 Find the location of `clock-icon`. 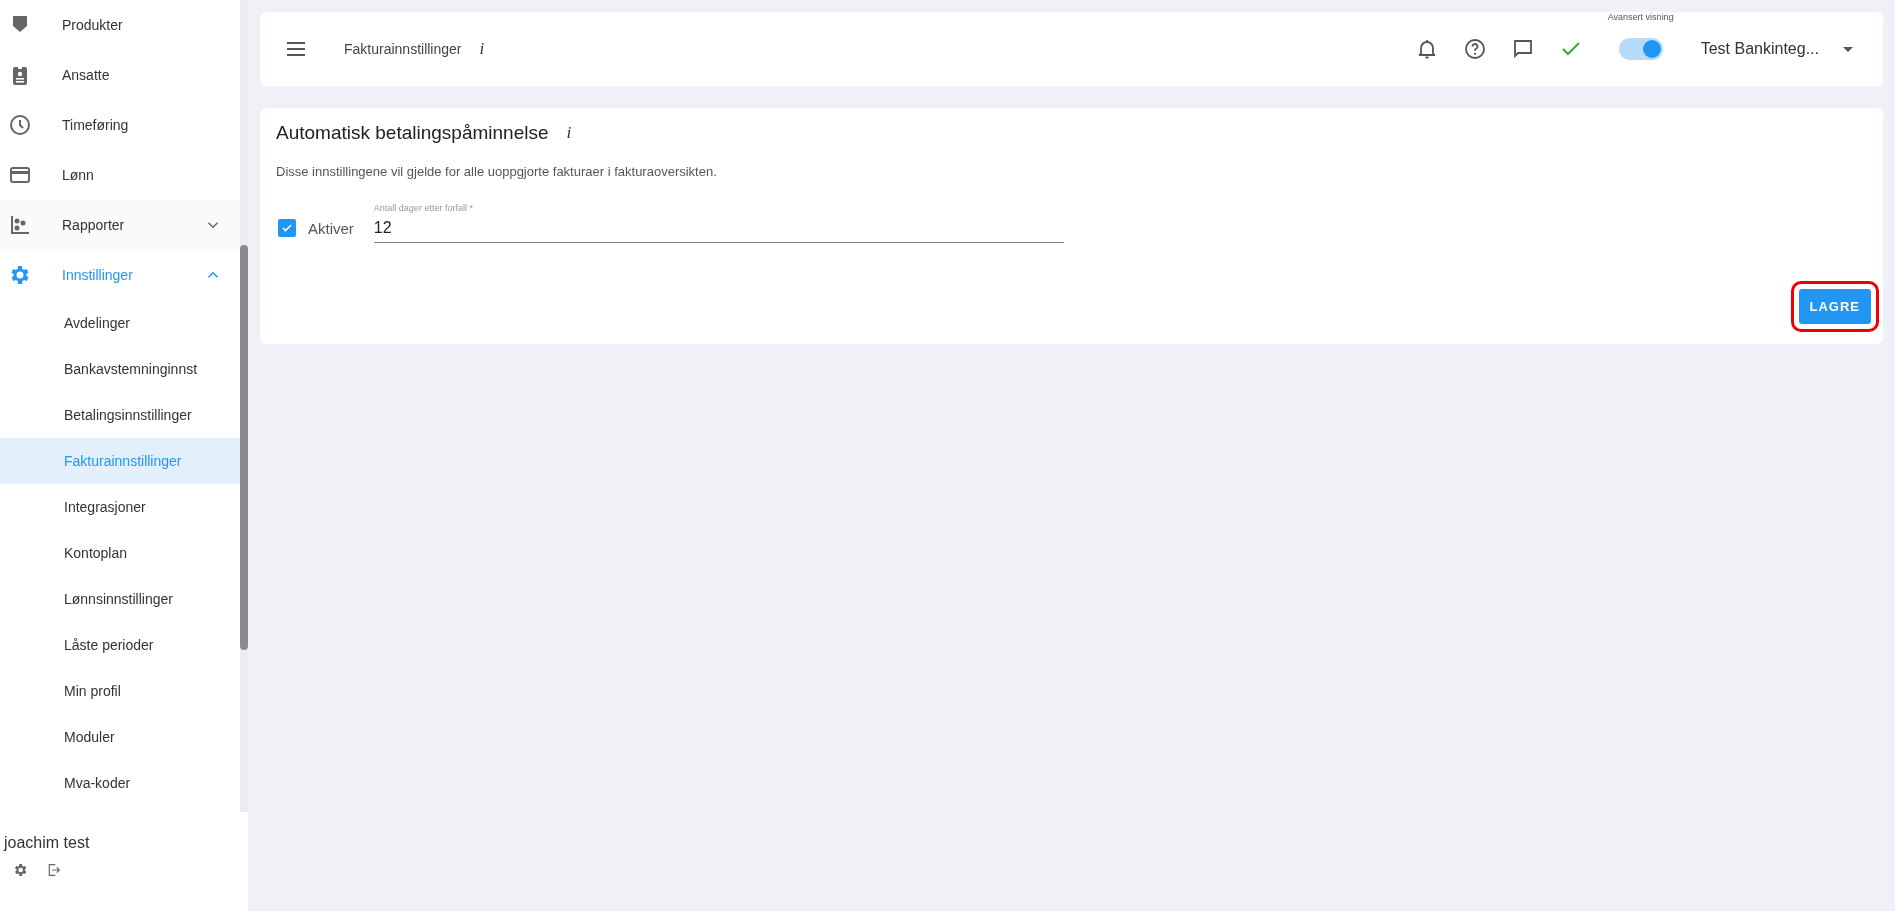

clock-icon is located at coordinates (20, 125).